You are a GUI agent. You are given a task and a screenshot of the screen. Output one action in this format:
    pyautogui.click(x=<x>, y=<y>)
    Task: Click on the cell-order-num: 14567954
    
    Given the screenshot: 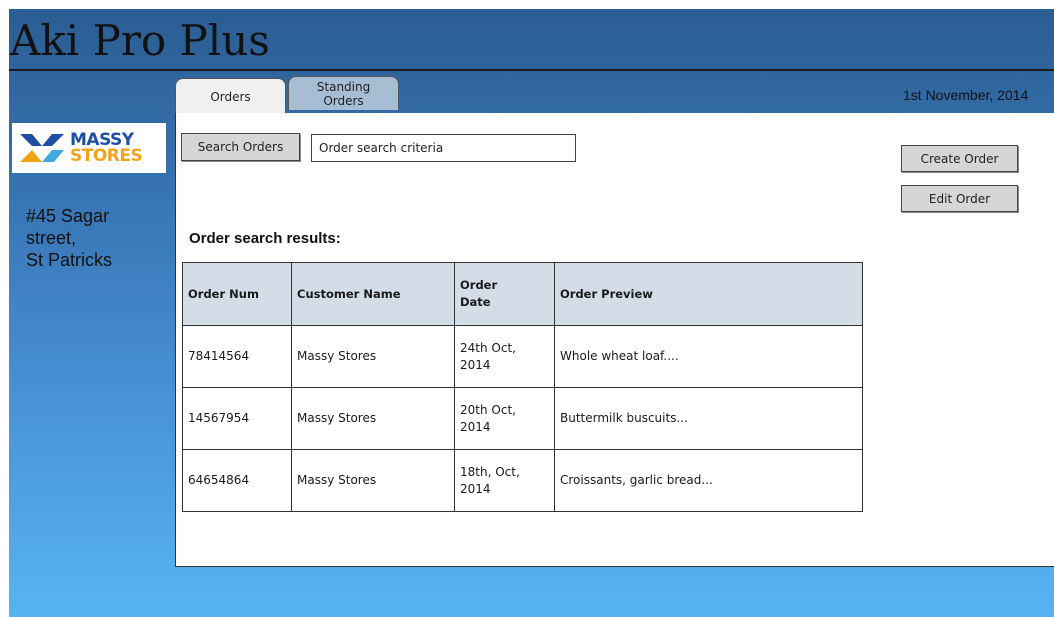 What is the action you would take?
    pyautogui.click(x=237, y=418)
    